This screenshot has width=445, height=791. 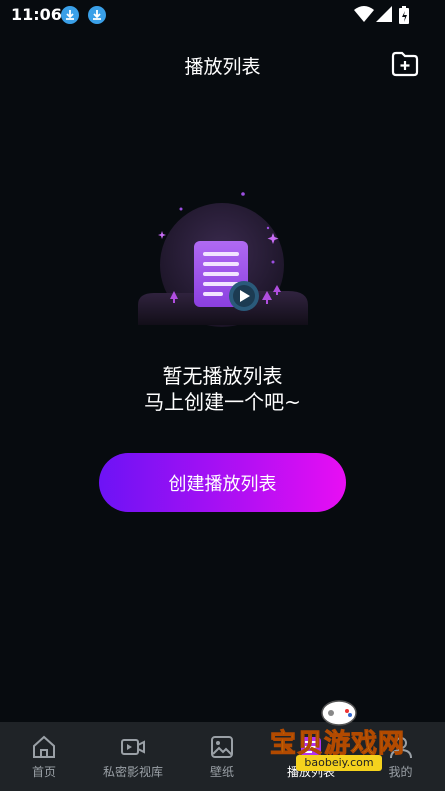 I want to click on watermark: 宝贝游戏网 baobeiy.com, so click(x=339, y=742).